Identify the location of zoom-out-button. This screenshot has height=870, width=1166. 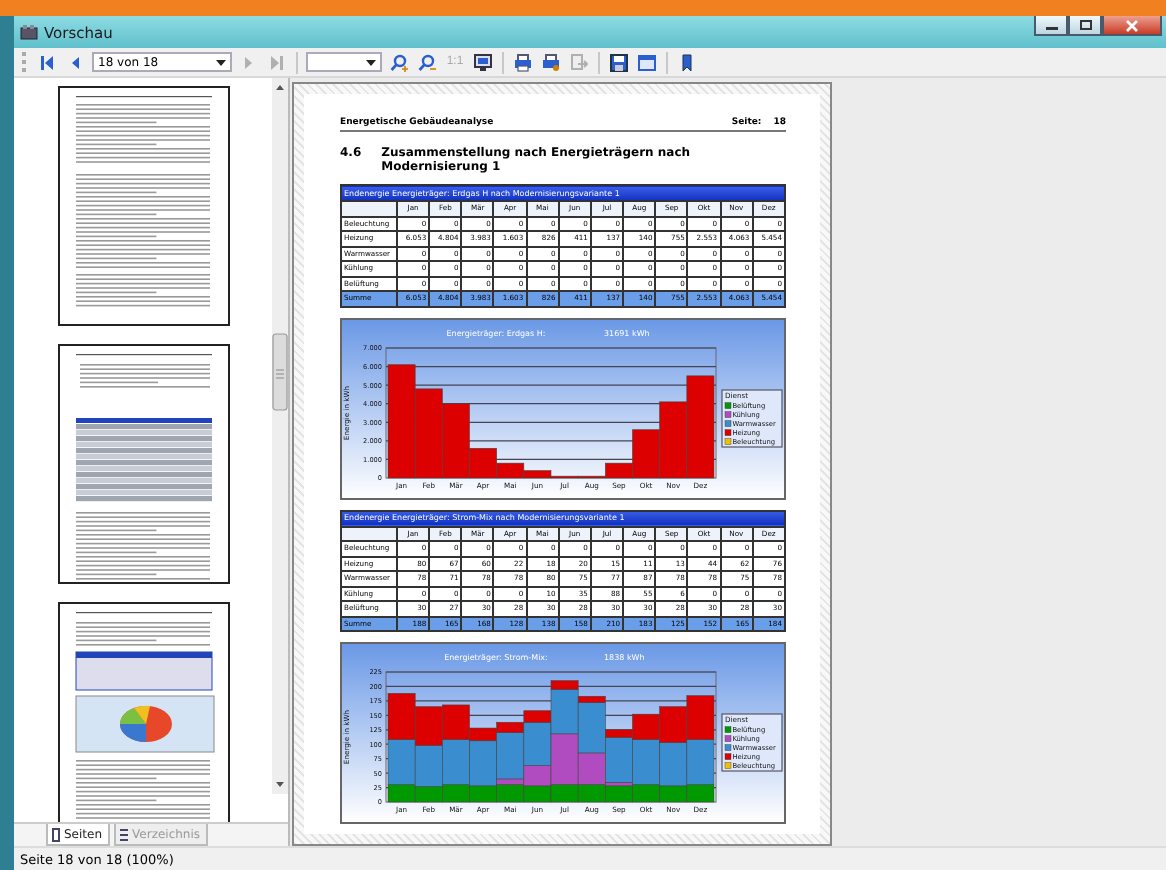
(427, 62).